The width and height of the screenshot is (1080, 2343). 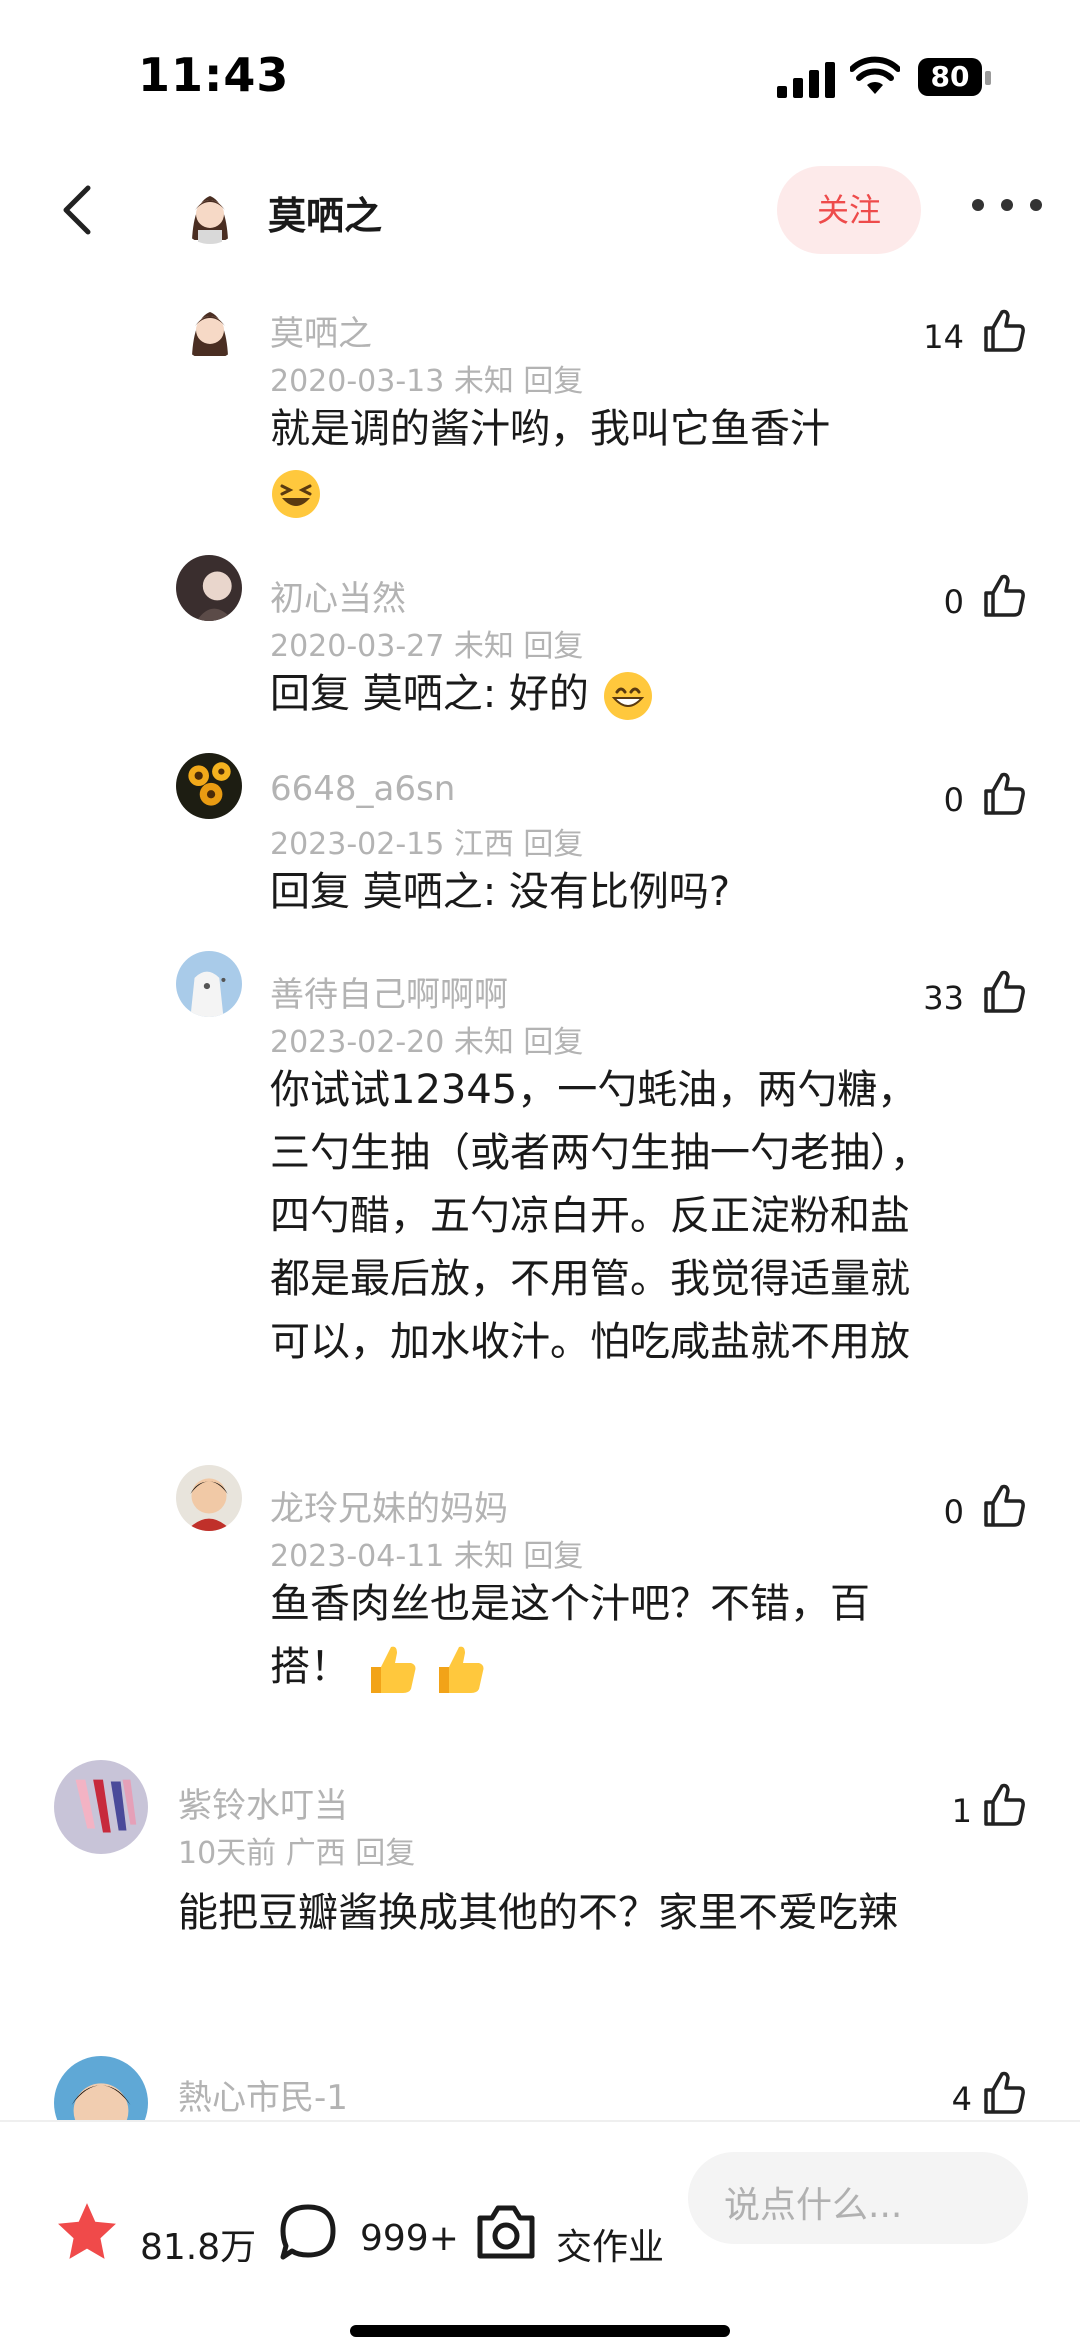 What do you see at coordinates (540, 75) in the screenshot?
I see `status-bar: 11:43 80` at bounding box center [540, 75].